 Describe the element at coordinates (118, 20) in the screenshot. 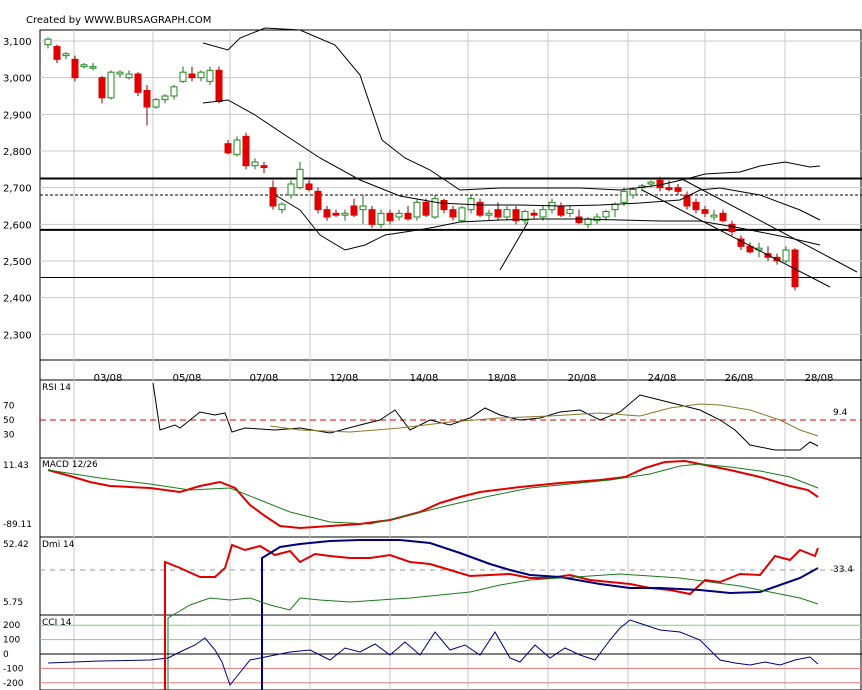

I see `credit-text: Created by WWW.BURSAGRAPH.COM` at that location.